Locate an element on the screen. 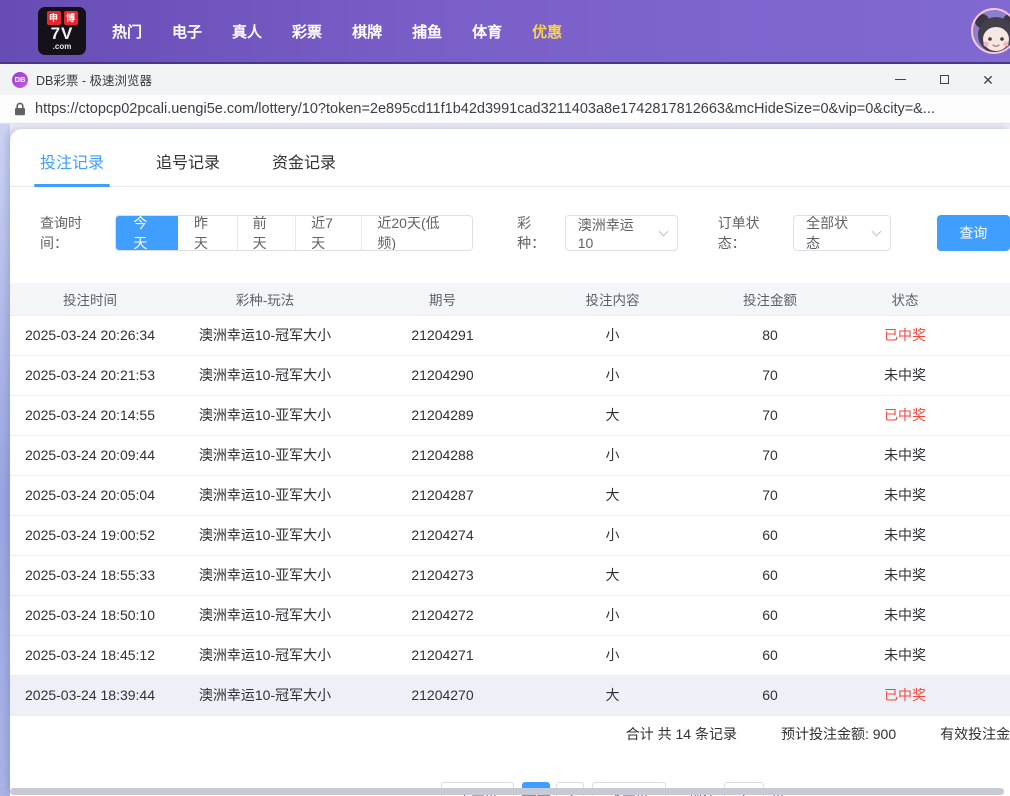 The image size is (1010, 796). cell-issue-no: 21204270 is located at coordinates (442, 695).